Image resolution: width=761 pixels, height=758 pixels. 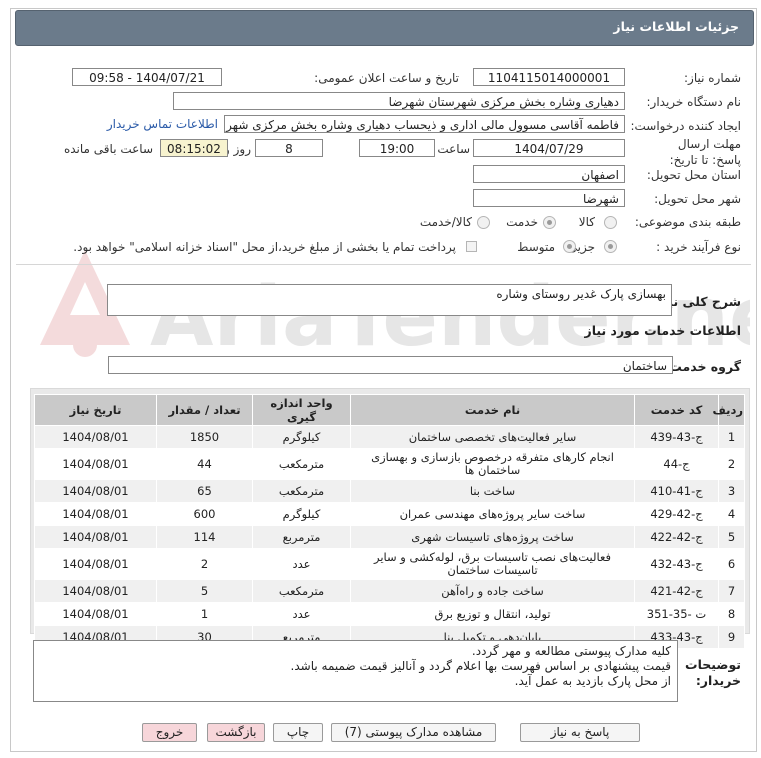 What do you see at coordinates (676, 491) in the screenshot?
I see `cell-service-code: ج-41-410` at bounding box center [676, 491].